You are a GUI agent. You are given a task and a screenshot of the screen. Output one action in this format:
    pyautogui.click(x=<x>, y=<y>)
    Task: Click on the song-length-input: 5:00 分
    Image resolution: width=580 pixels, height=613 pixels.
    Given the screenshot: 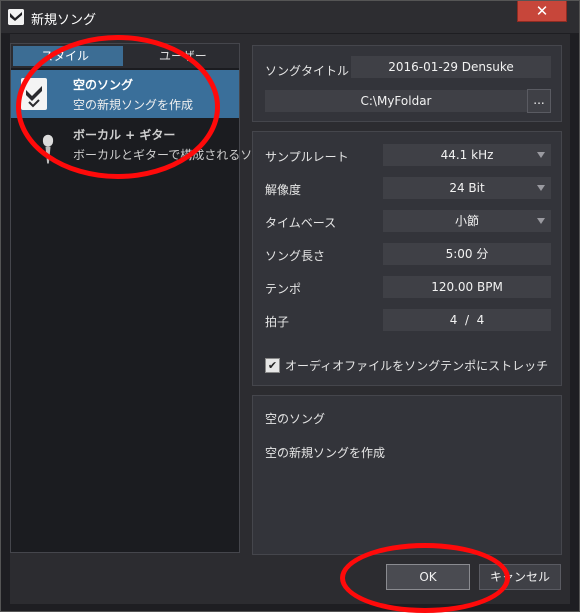 What is the action you would take?
    pyautogui.click(x=467, y=254)
    